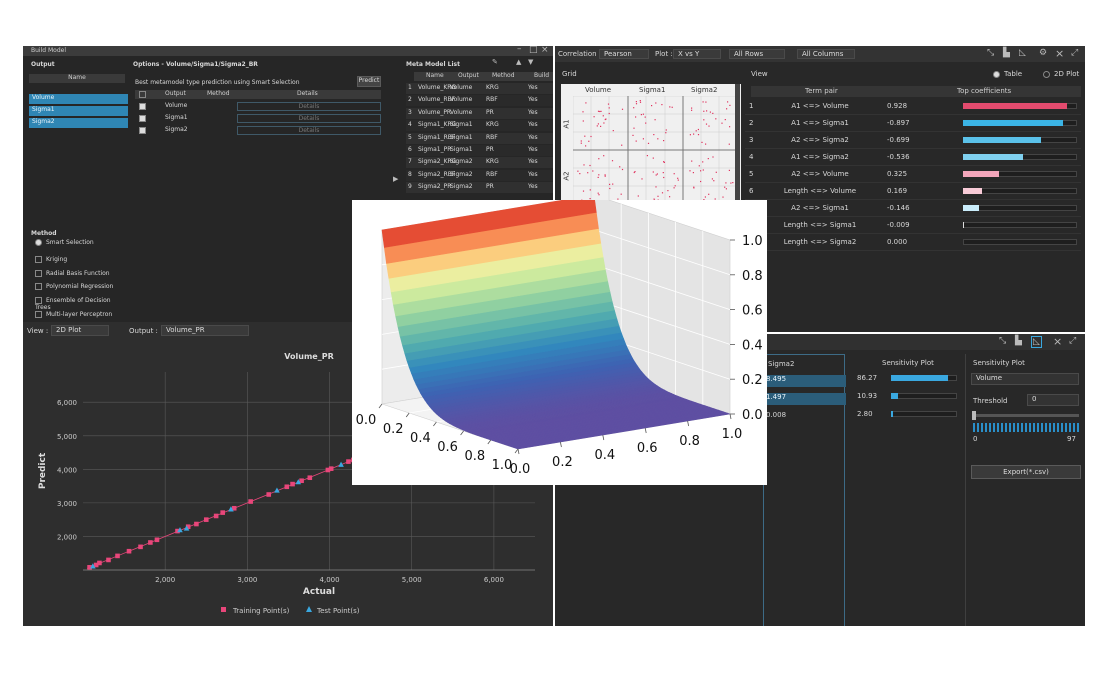  What do you see at coordinates (461, 149) in the screenshot?
I see `meta-row-output: Sigma1` at bounding box center [461, 149].